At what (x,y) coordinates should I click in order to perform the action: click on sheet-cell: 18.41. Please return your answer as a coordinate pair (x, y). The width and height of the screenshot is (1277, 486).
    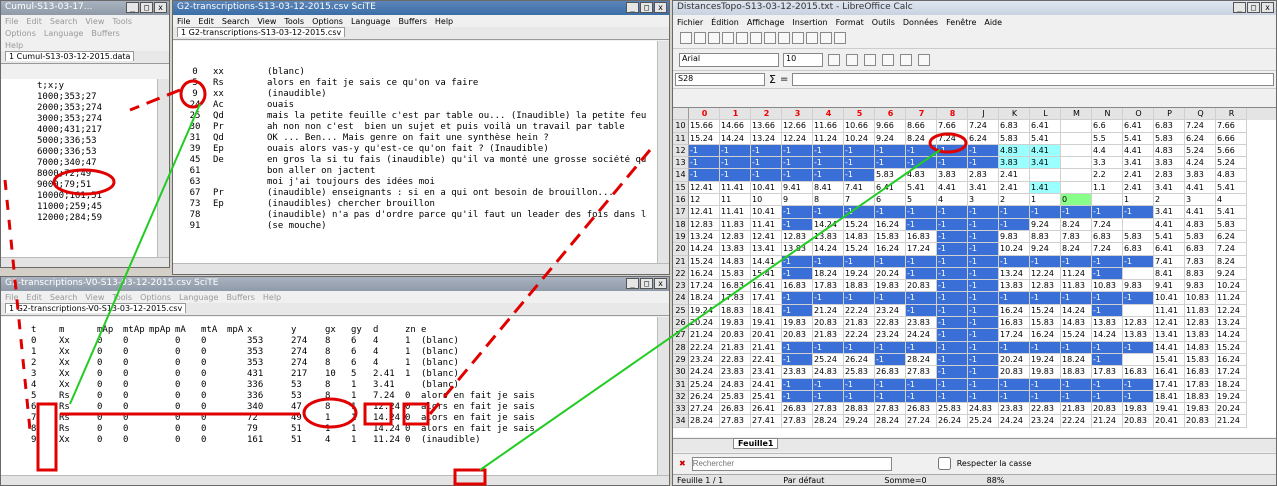
    Looking at the image, I should click on (766, 311).